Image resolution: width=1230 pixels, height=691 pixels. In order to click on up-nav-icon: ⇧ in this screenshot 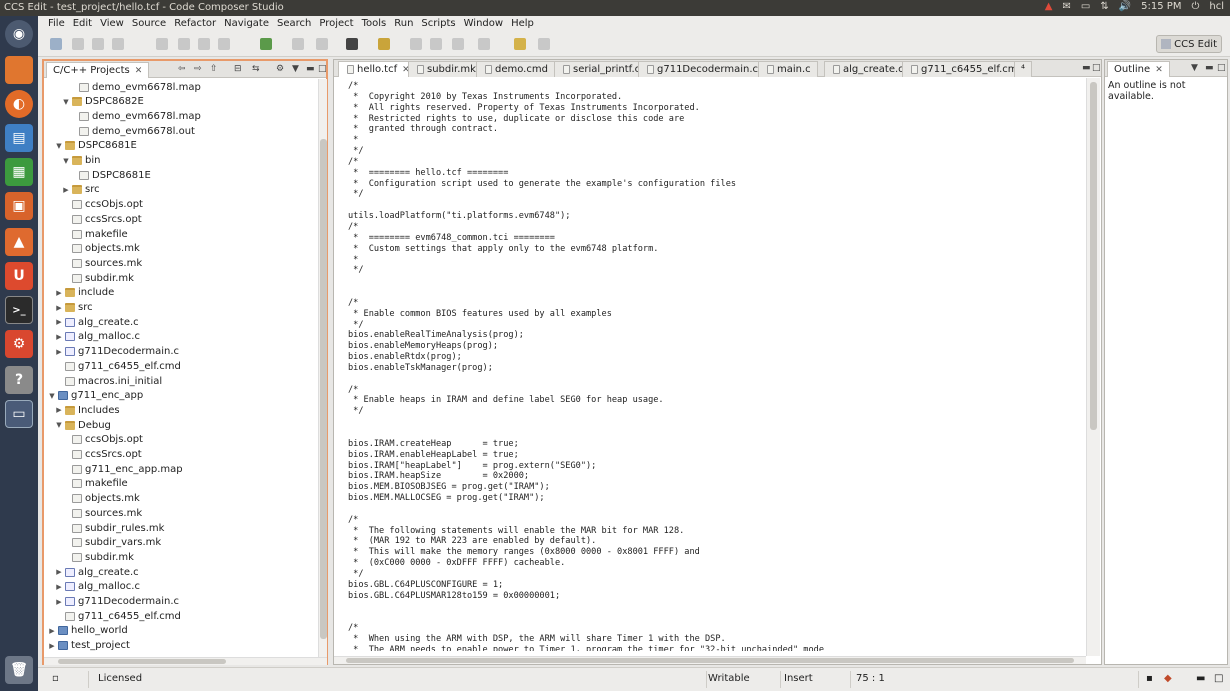, I will do `click(214, 69)`.